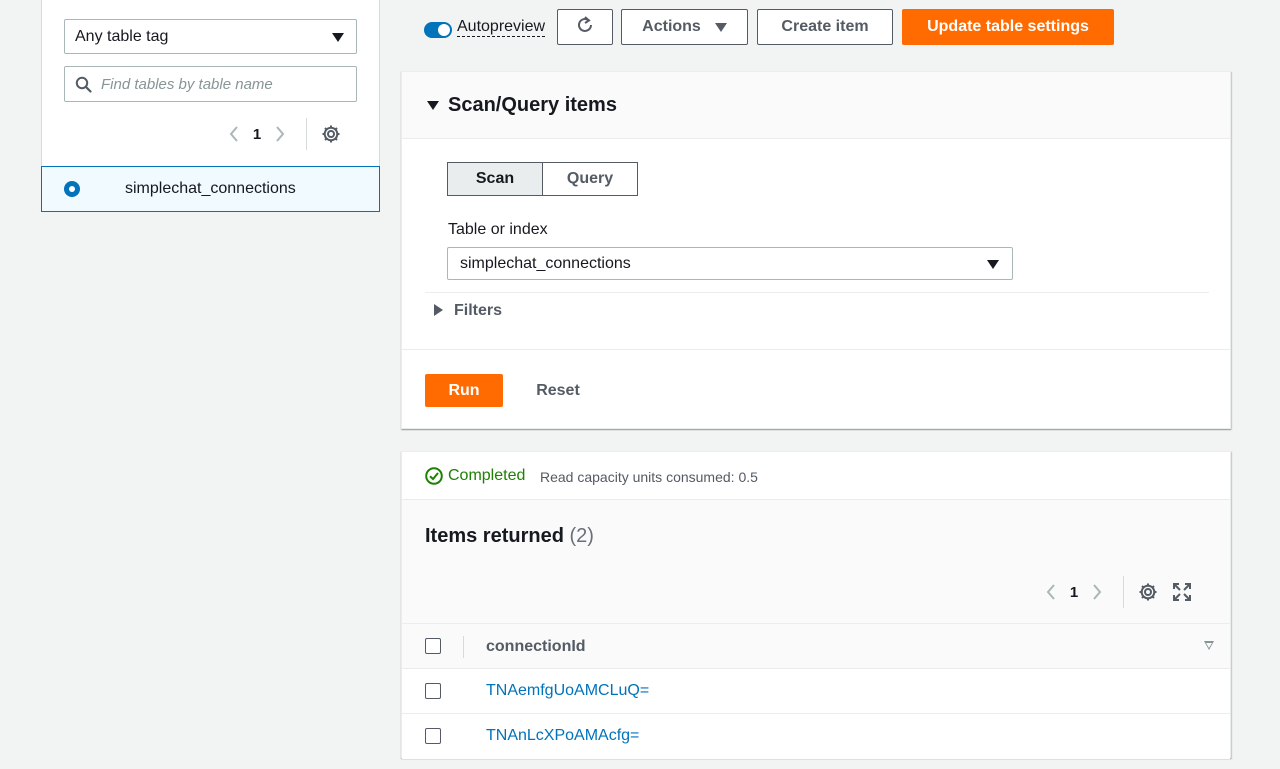 The height and width of the screenshot is (769, 1280). Describe the element at coordinates (438, 310) in the screenshot. I see `expand-triangle-icon` at that location.